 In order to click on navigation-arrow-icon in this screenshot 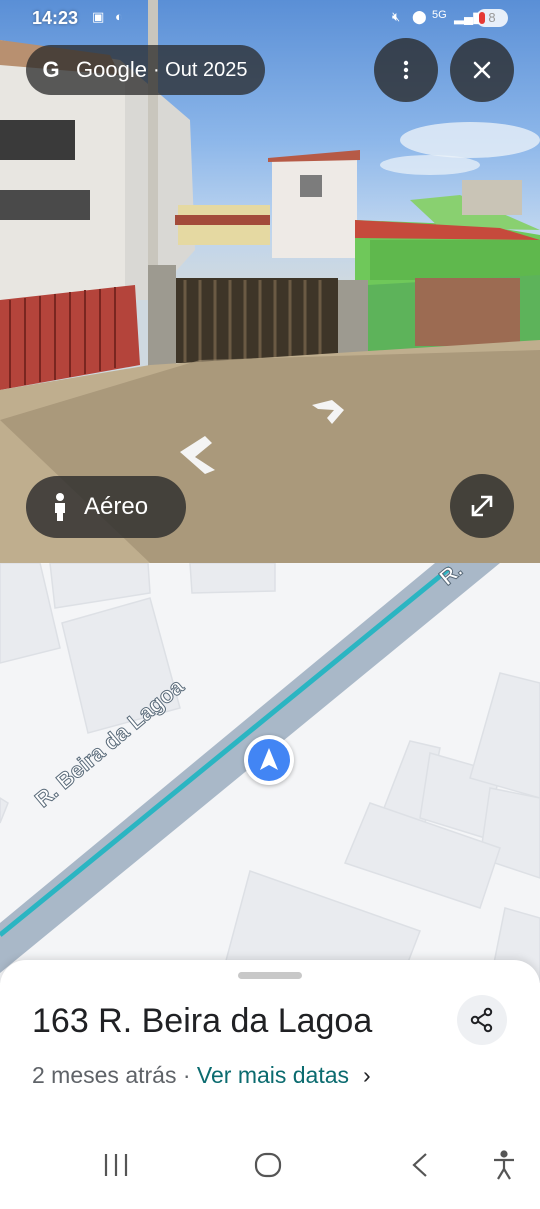, I will do `click(269, 759)`.